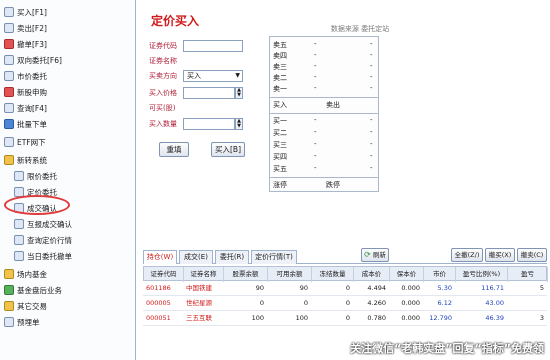 The height and width of the screenshot is (360, 550). Describe the element at coordinates (541, 318) in the screenshot. I see `table-cell: 3` at that location.